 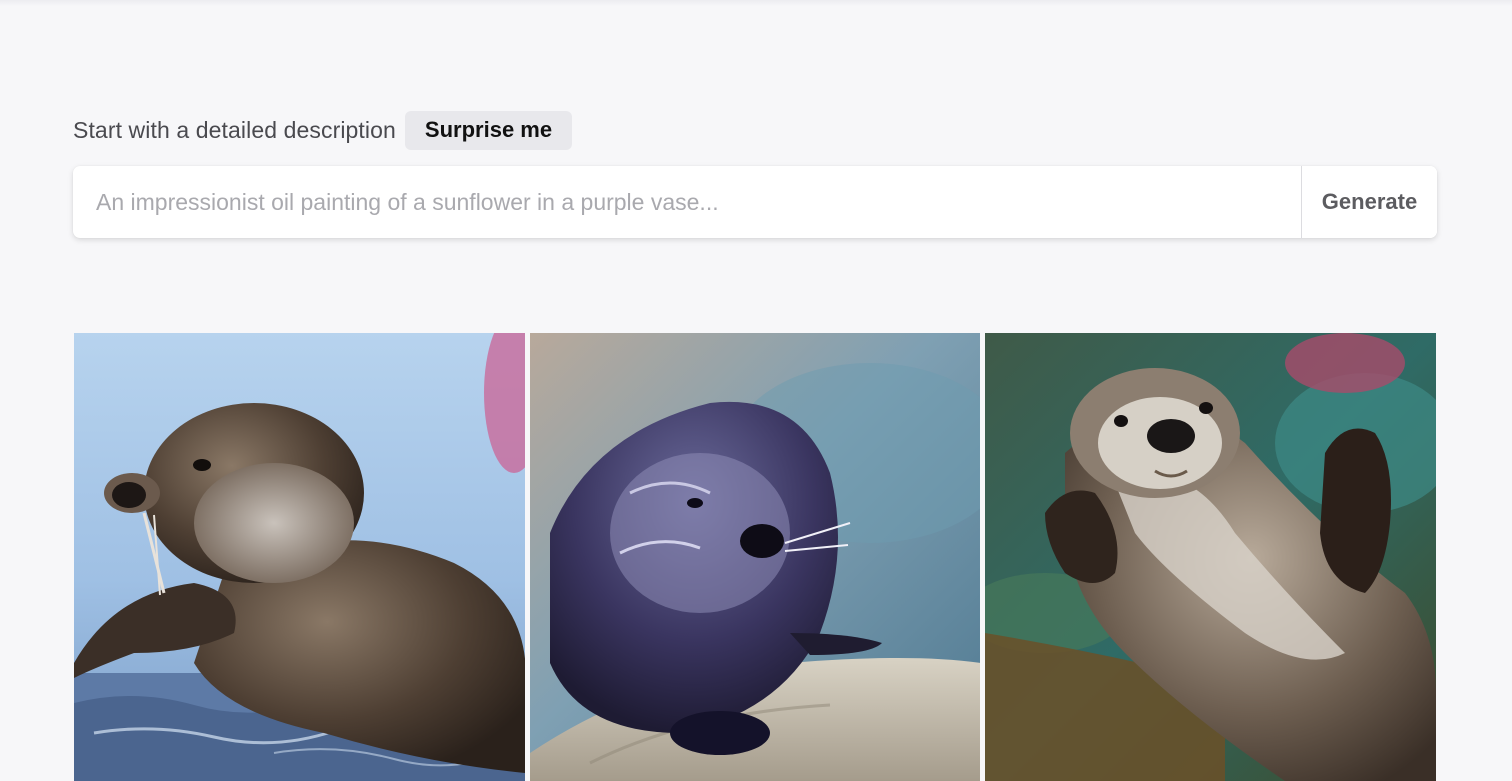 I want to click on generate-button: Generate, so click(x=1369, y=202).